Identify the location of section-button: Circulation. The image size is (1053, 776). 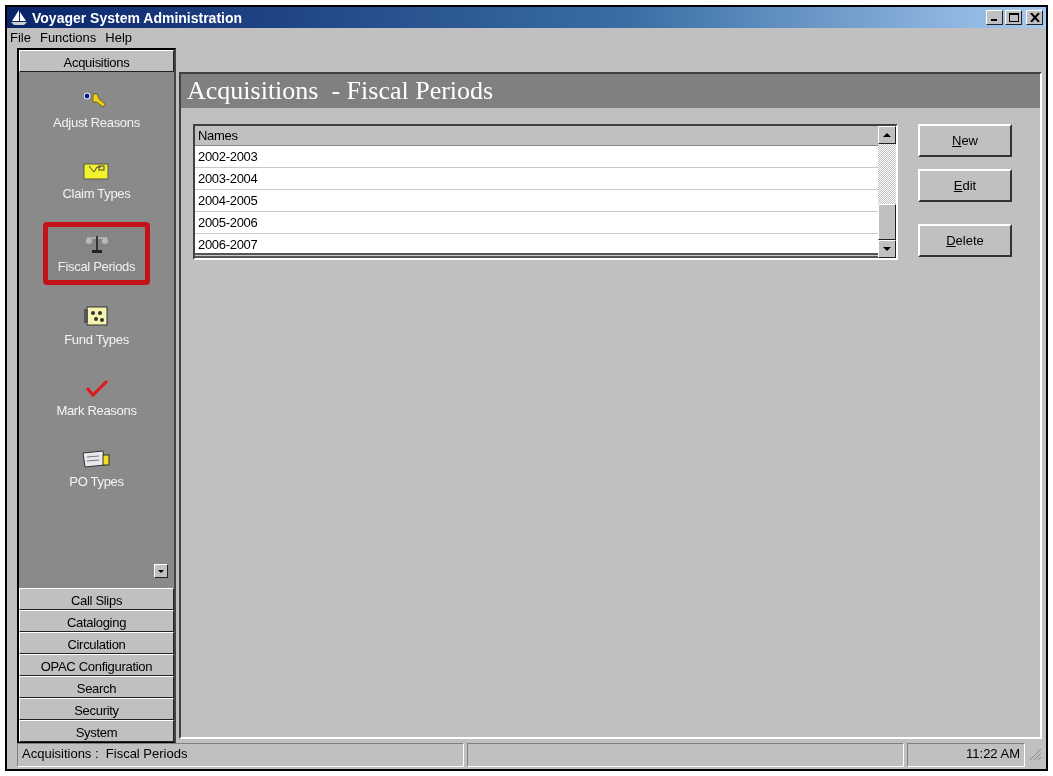
(96, 643).